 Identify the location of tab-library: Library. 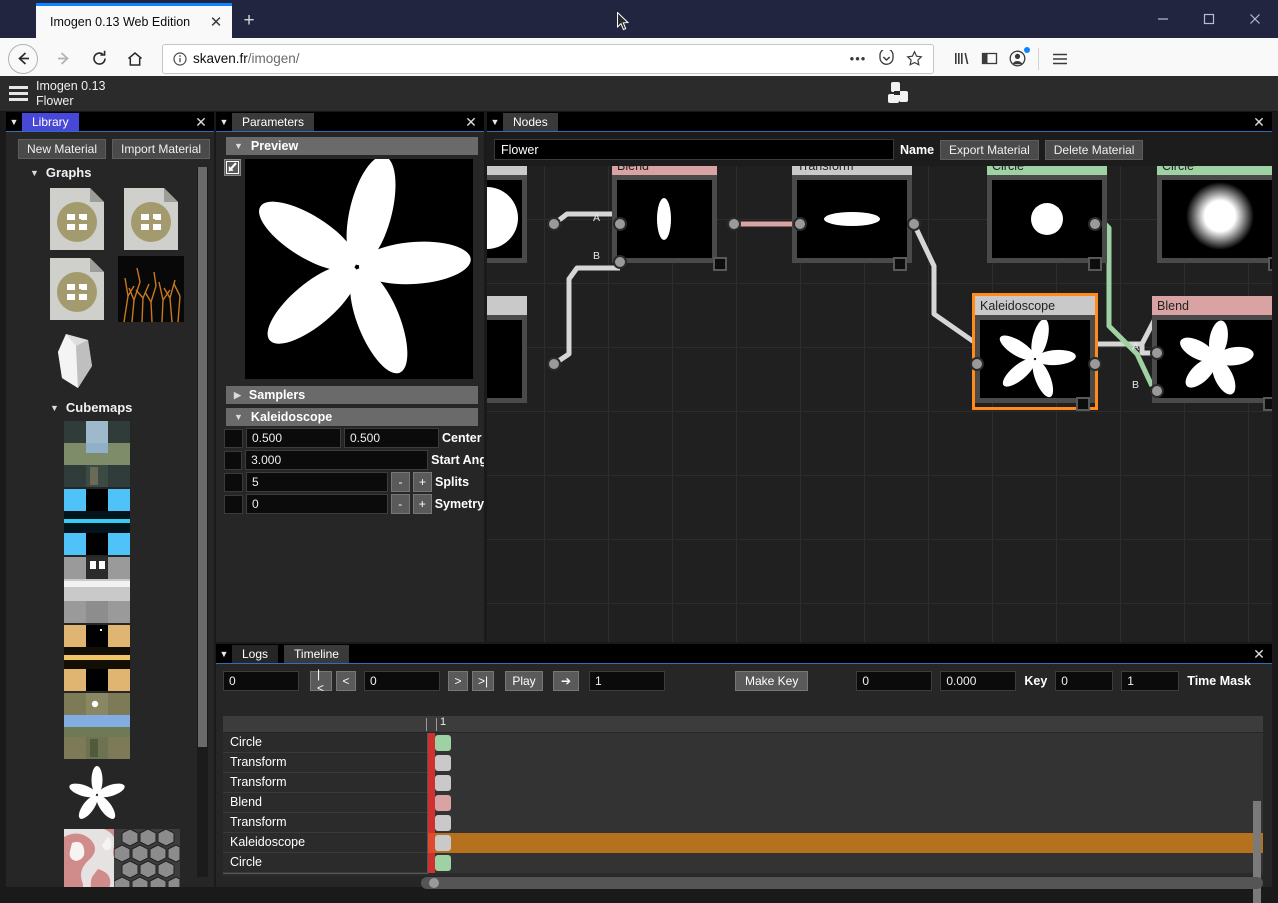
(50, 121).